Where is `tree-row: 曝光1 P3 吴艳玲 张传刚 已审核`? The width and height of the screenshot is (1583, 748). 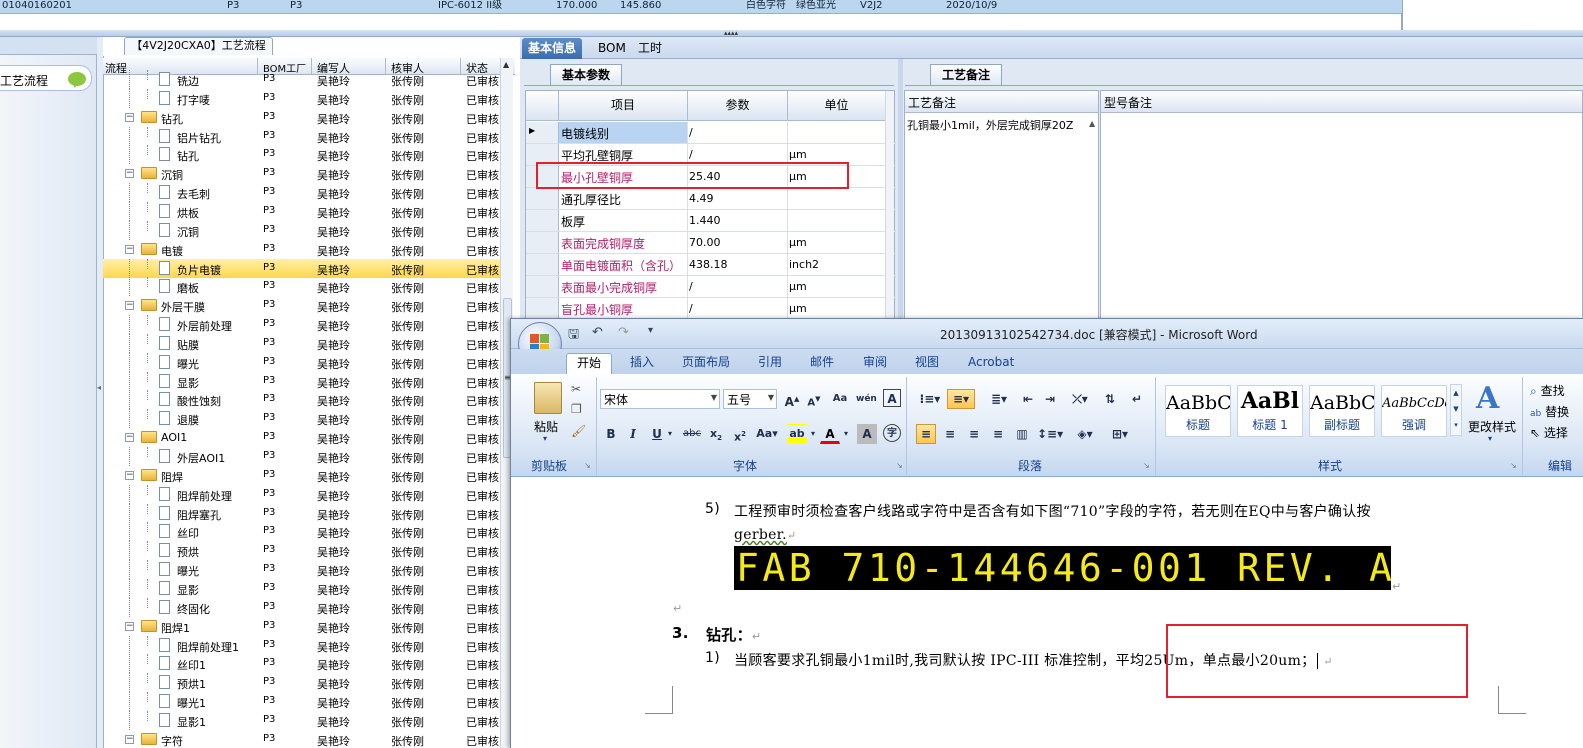
tree-row: 曝光1 P3 吴艳玲 张传刚 已审核 is located at coordinates (301, 702).